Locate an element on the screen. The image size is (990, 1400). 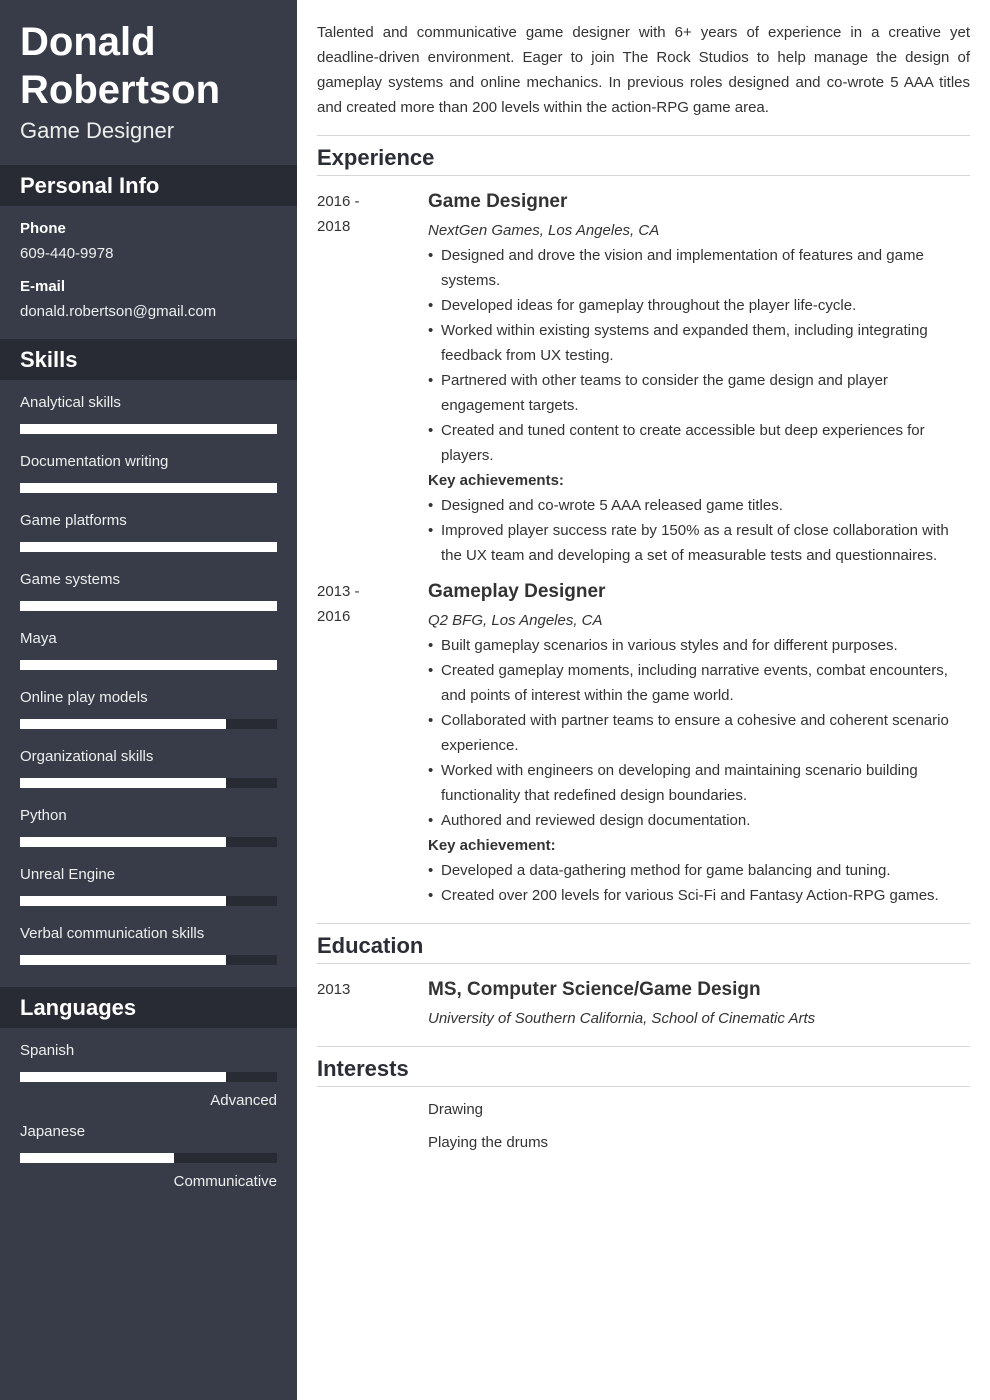
language-level: Advanced is located at coordinates (243, 1100).